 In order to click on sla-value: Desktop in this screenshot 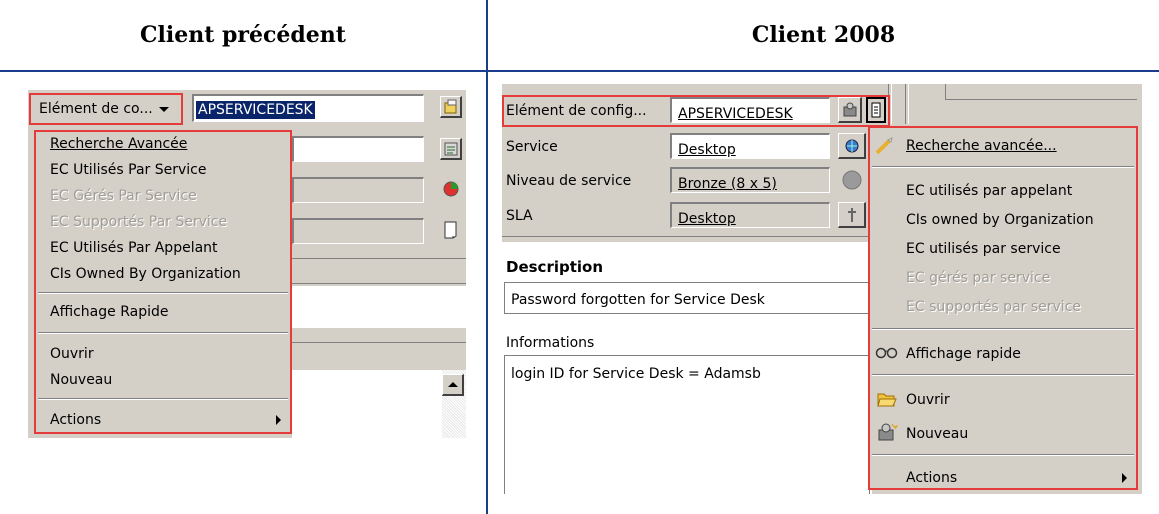, I will do `click(707, 219)`.